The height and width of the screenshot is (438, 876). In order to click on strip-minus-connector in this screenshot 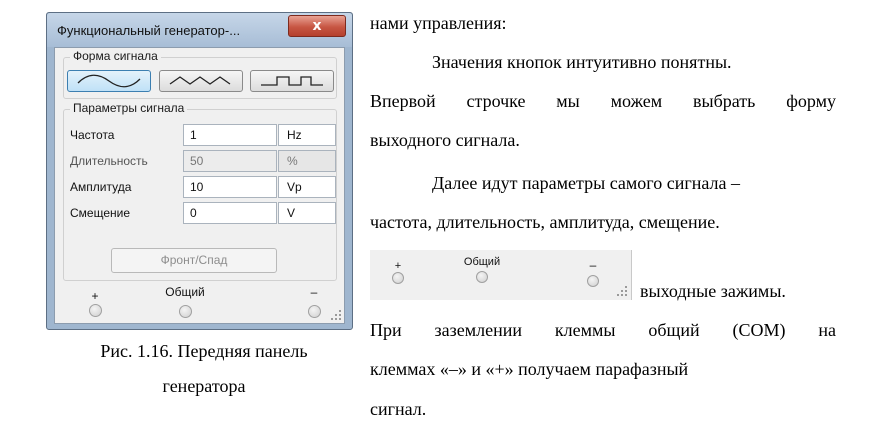, I will do `click(593, 281)`.